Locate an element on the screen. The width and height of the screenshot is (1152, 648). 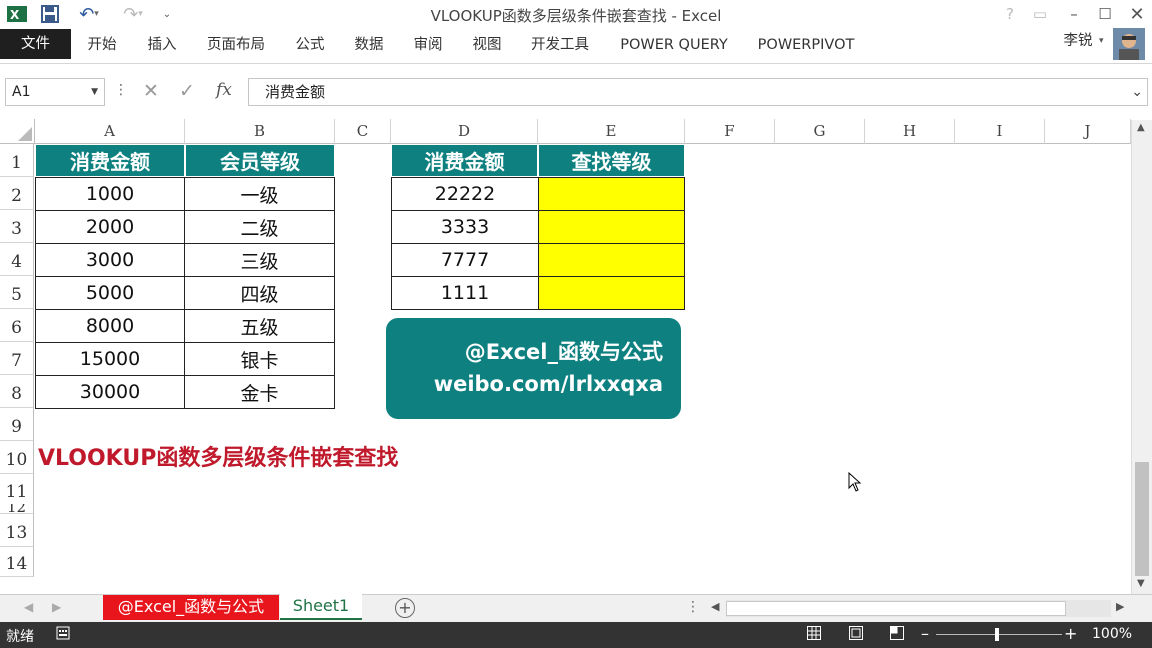
cell-d2: 22222 is located at coordinates (465, 194).